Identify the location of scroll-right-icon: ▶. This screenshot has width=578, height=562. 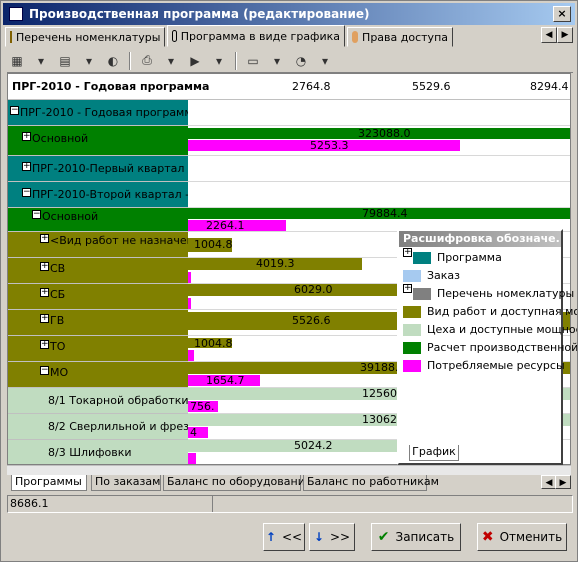
(563, 482).